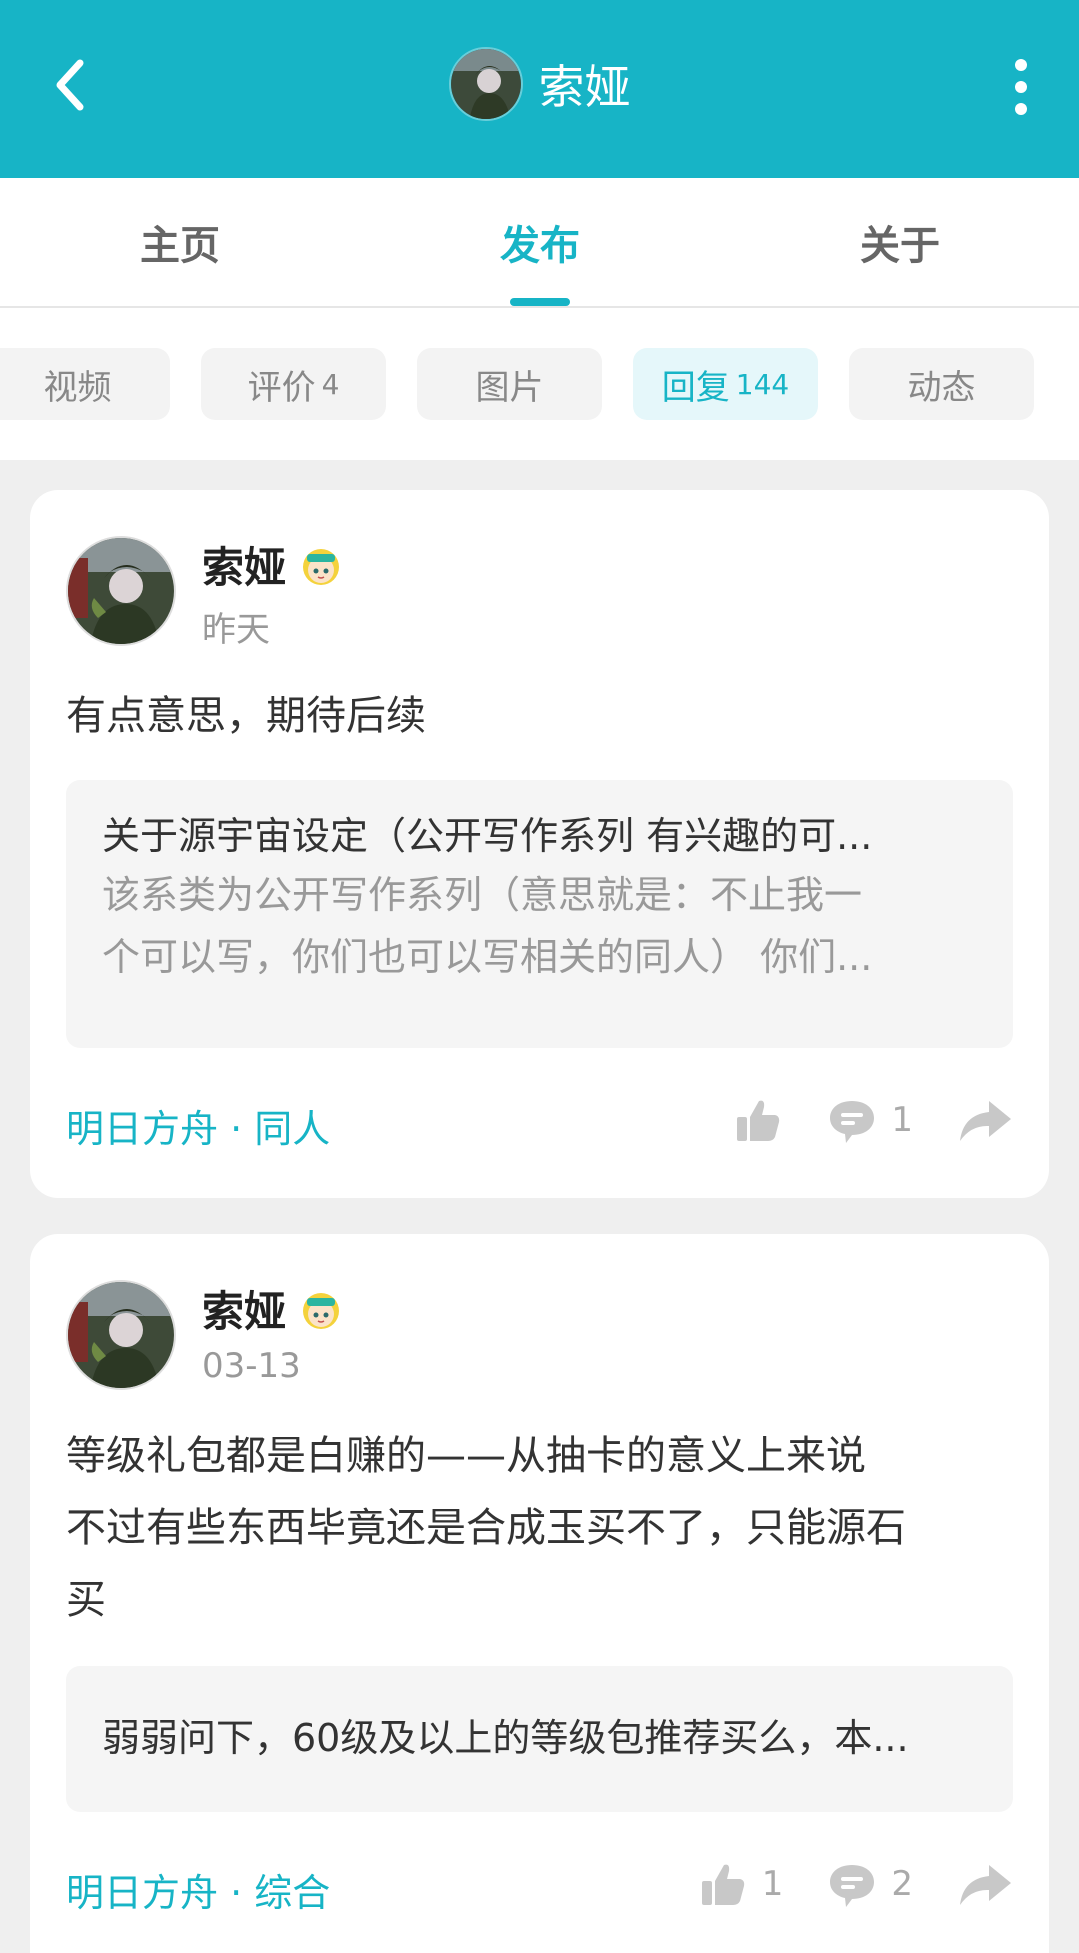  I want to click on like-button, so click(758, 1120).